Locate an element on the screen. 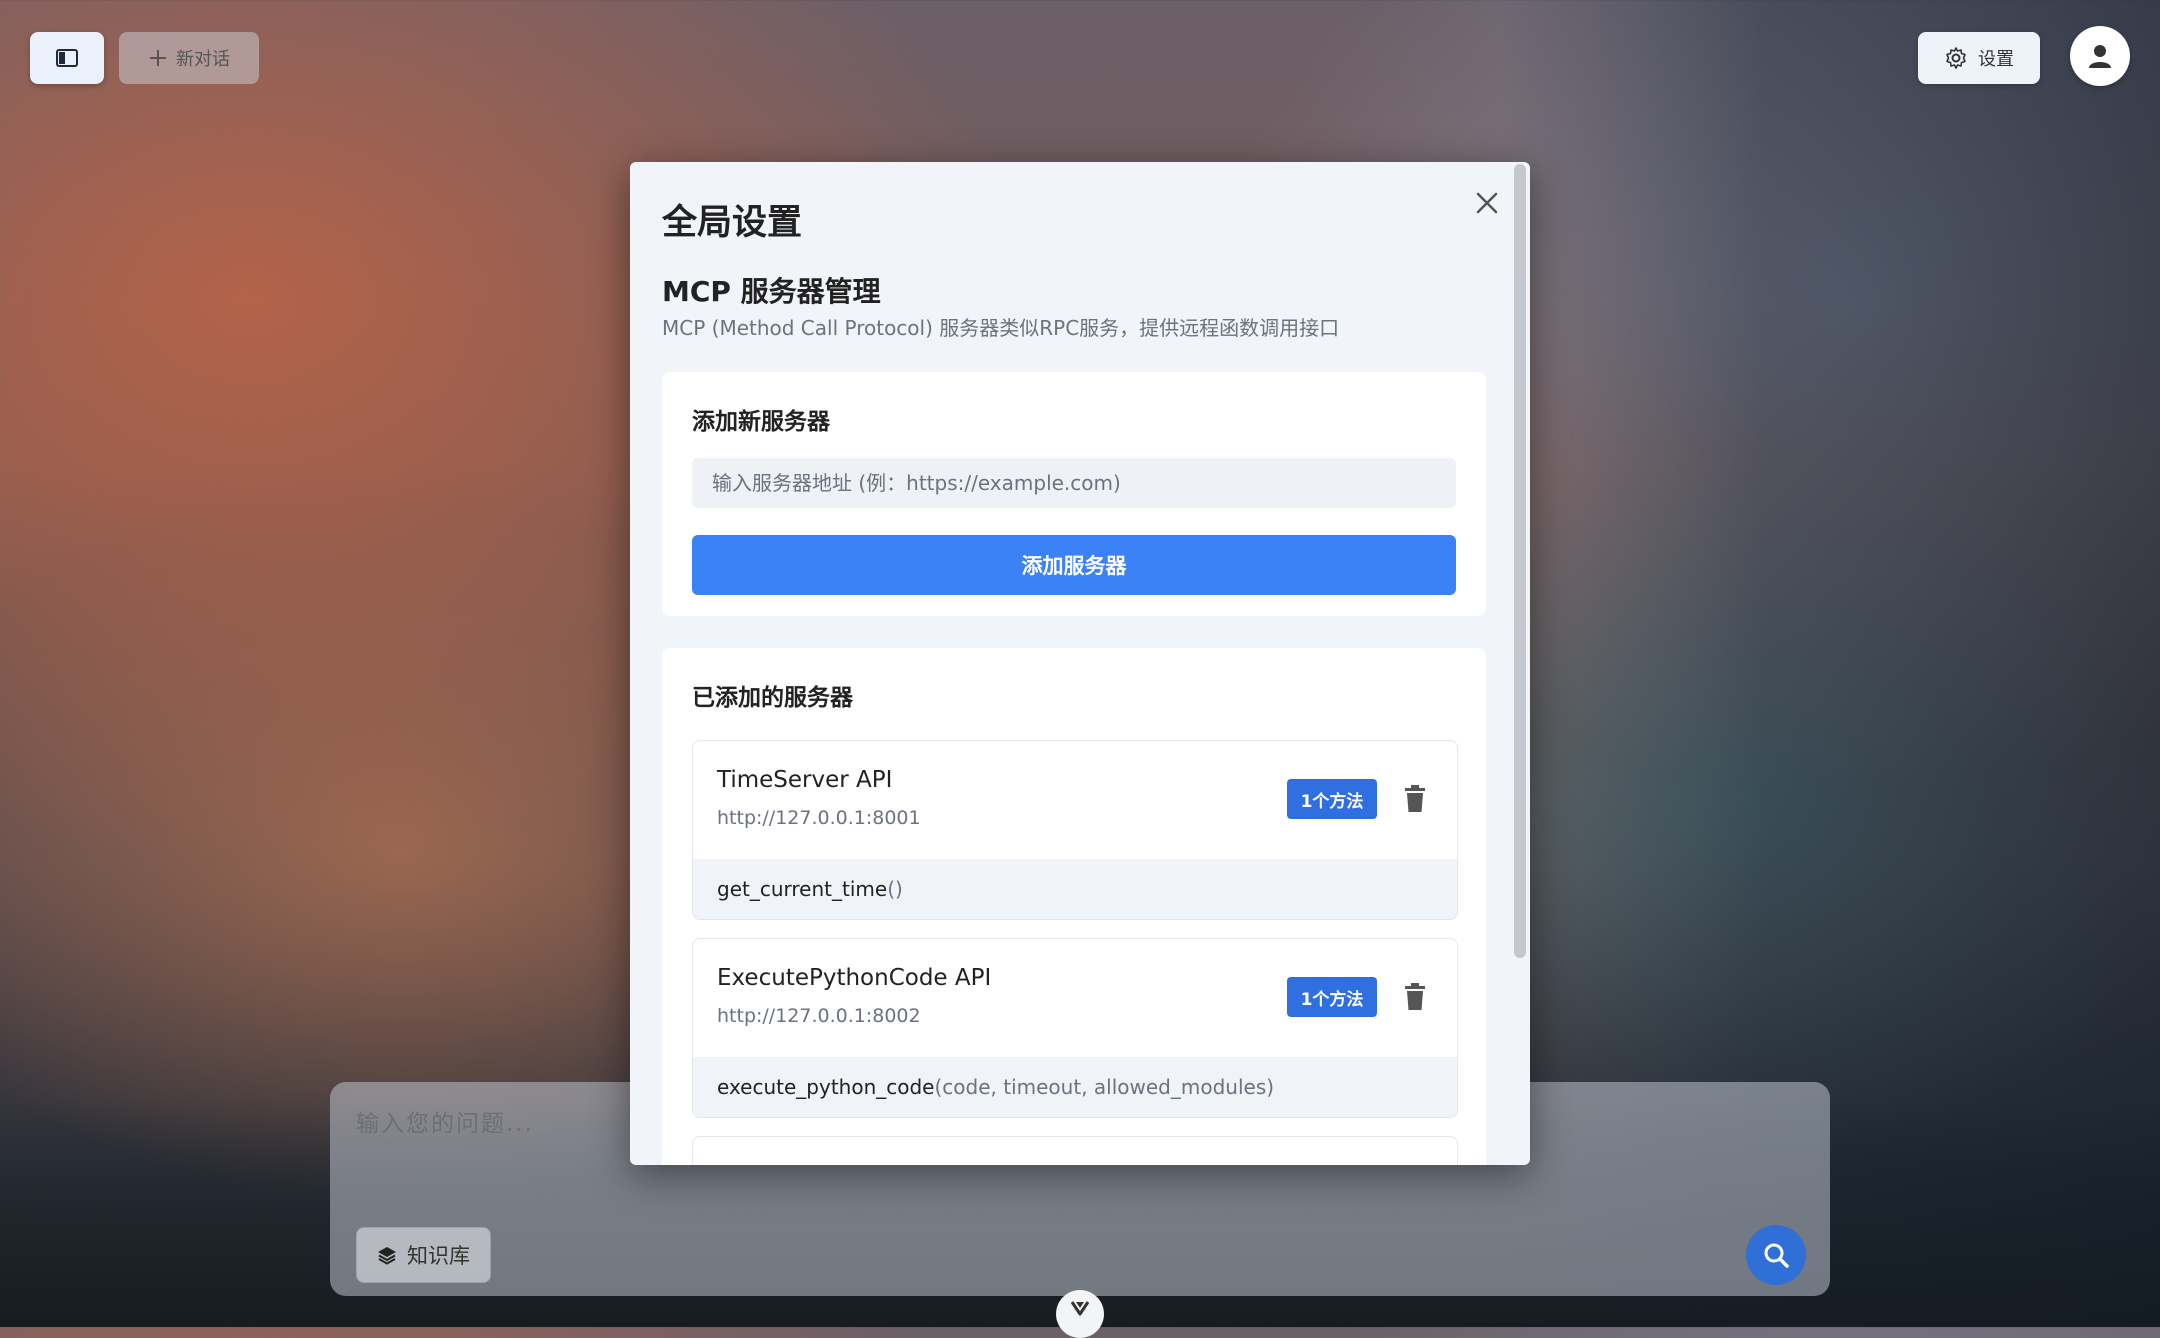 This screenshot has width=2160, height=1338. settings-button: 设置 is located at coordinates (1979, 58).